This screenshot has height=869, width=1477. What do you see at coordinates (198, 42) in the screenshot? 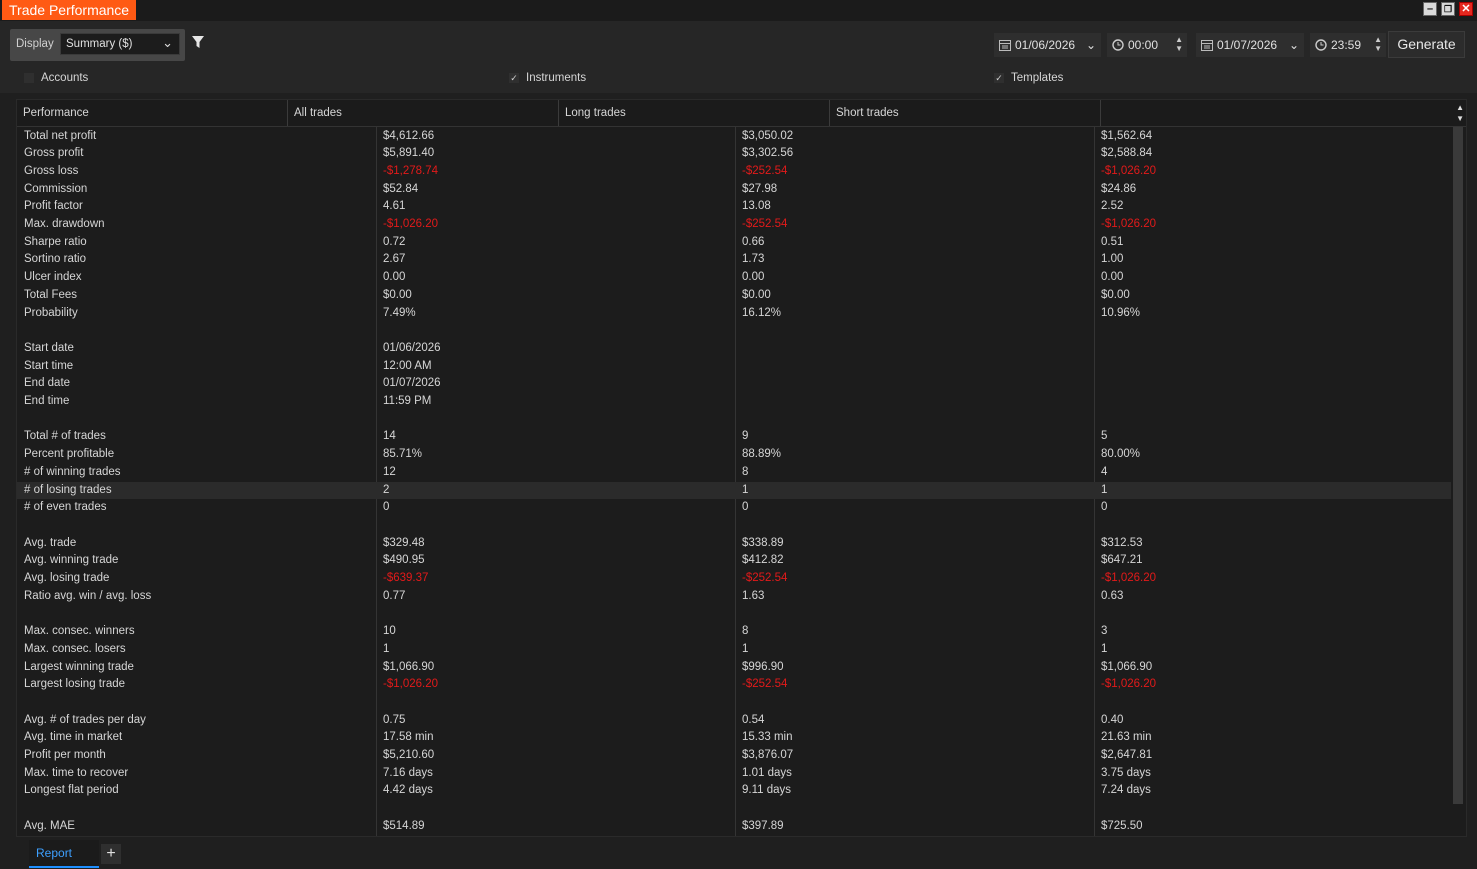
I see `filter-icon` at bounding box center [198, 42].